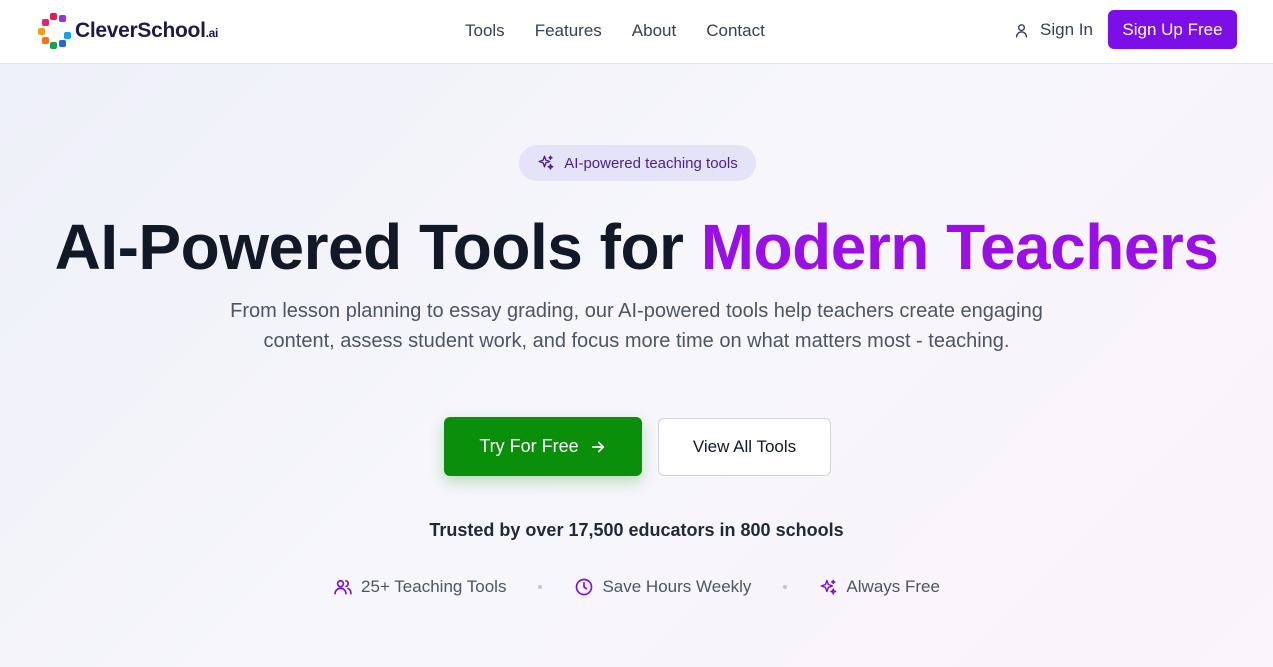 This screenshot has width=1273, height=667. I want to click on user-icon, so click(1021, 30).